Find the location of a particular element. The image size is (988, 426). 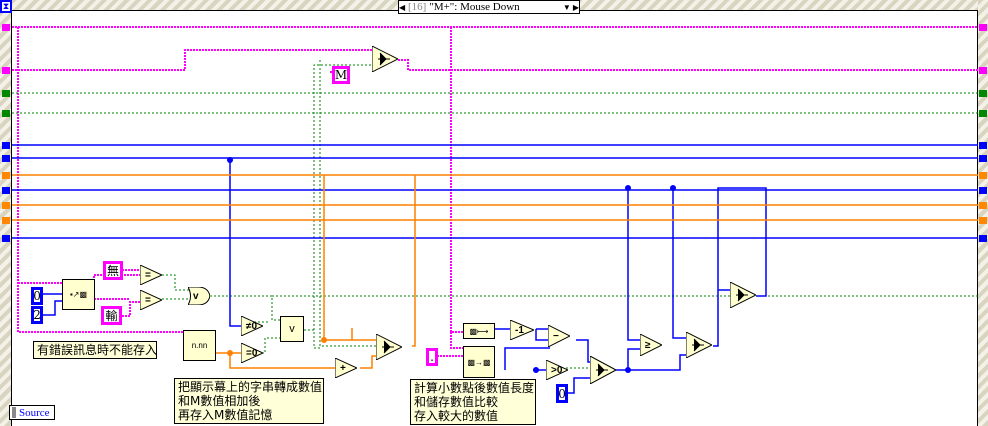

greater-than-zero-node: >0 is located at coordinates (557, 370).